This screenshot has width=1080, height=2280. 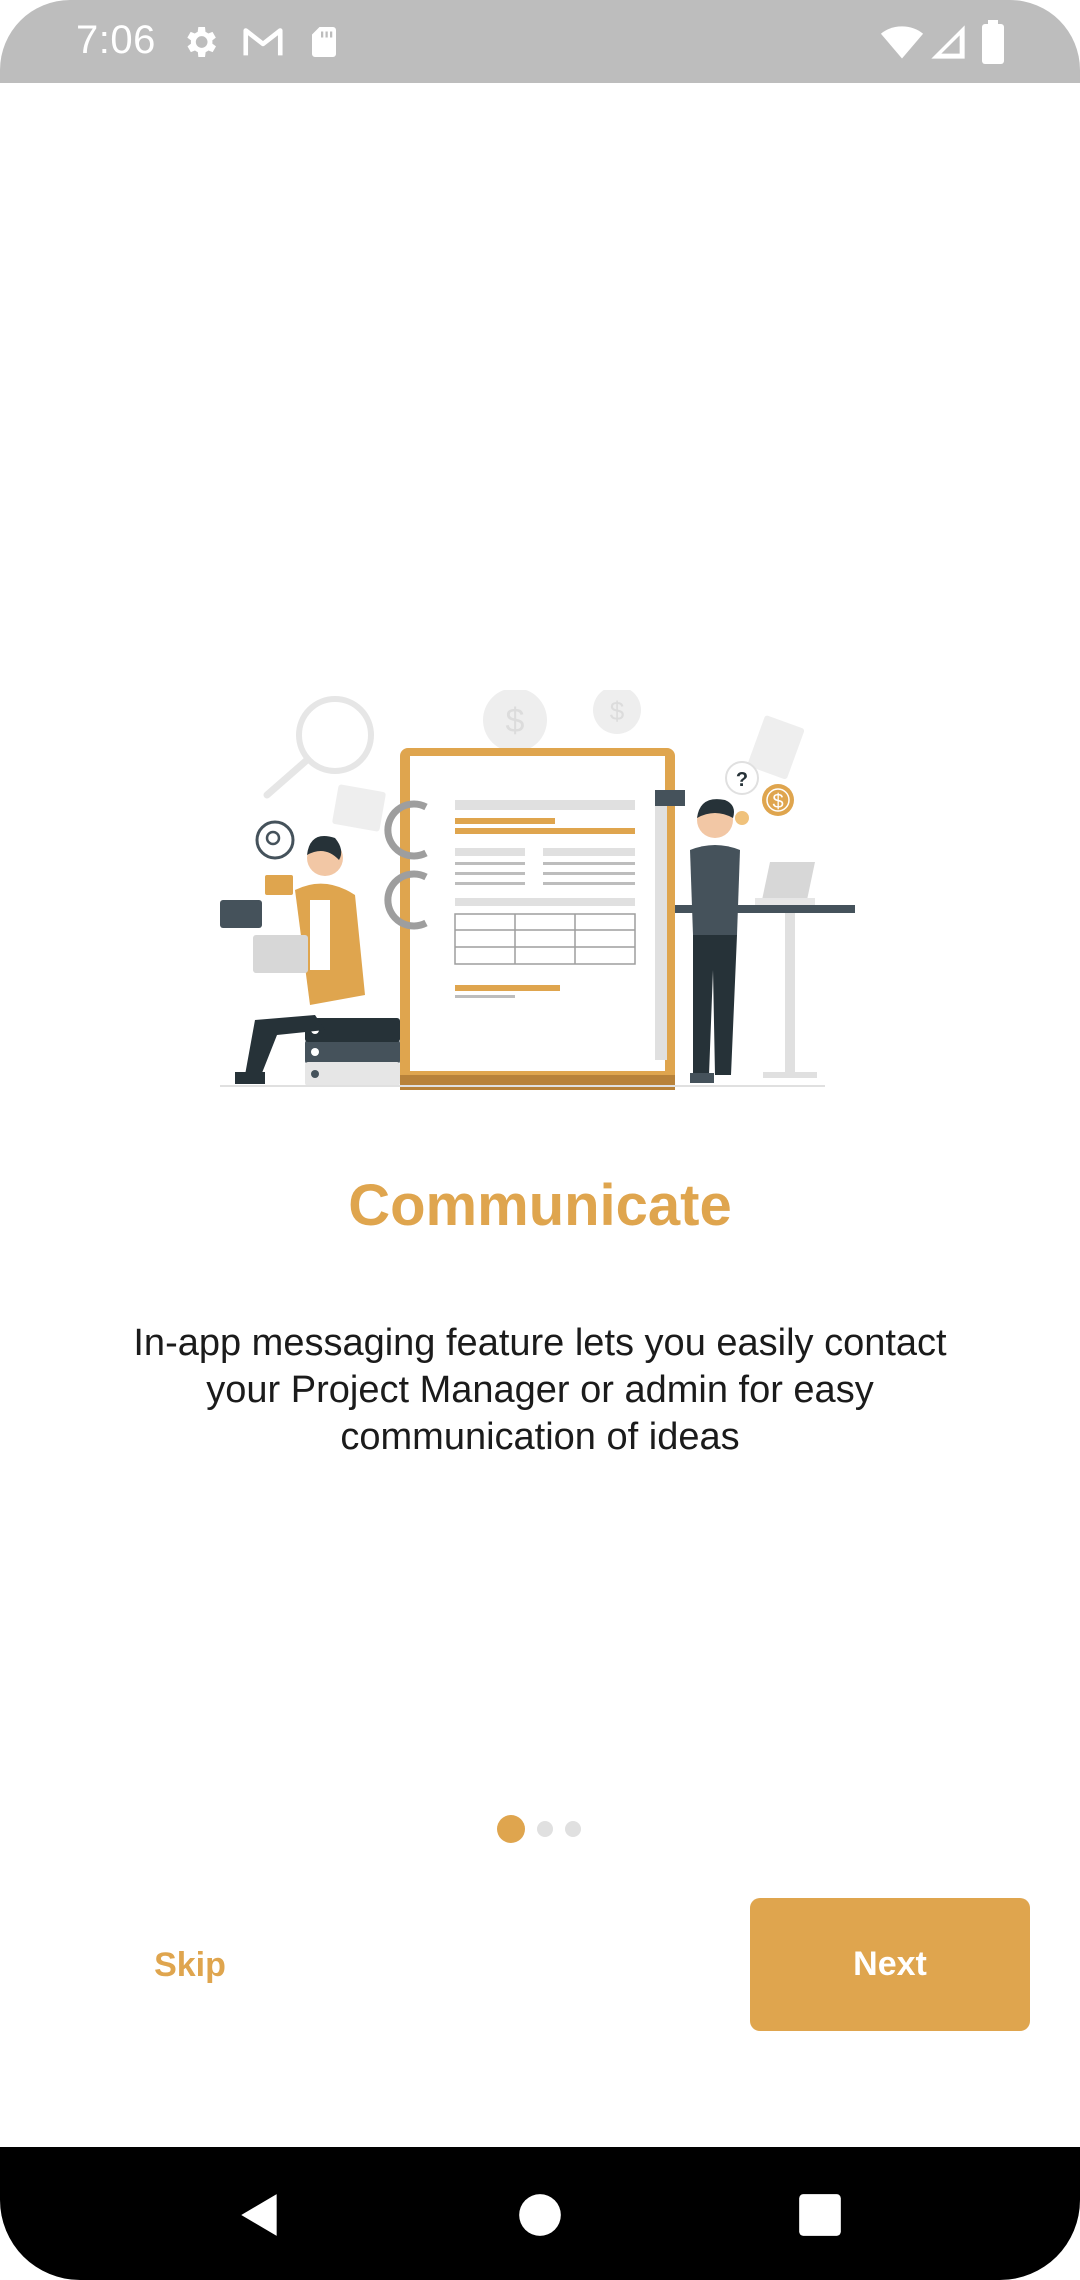 I want to click on page-indicator, so click(x=540, y=1830).